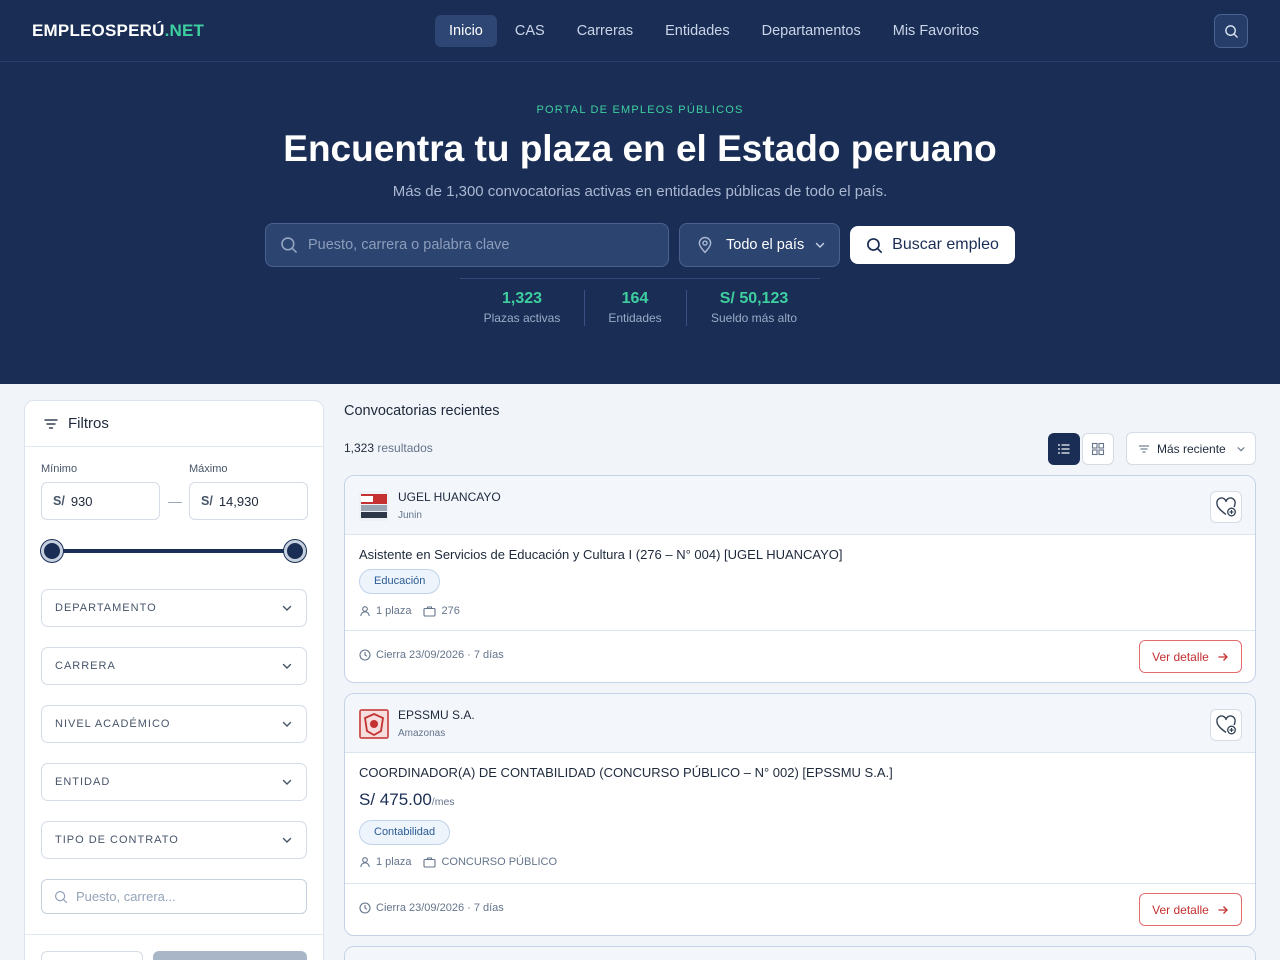 Image resolution: width=1280 pixels, height=960 pixels. Describe the element at coordinates (230, 955) in the screenshot. I see `apply-filters-button` at that location.